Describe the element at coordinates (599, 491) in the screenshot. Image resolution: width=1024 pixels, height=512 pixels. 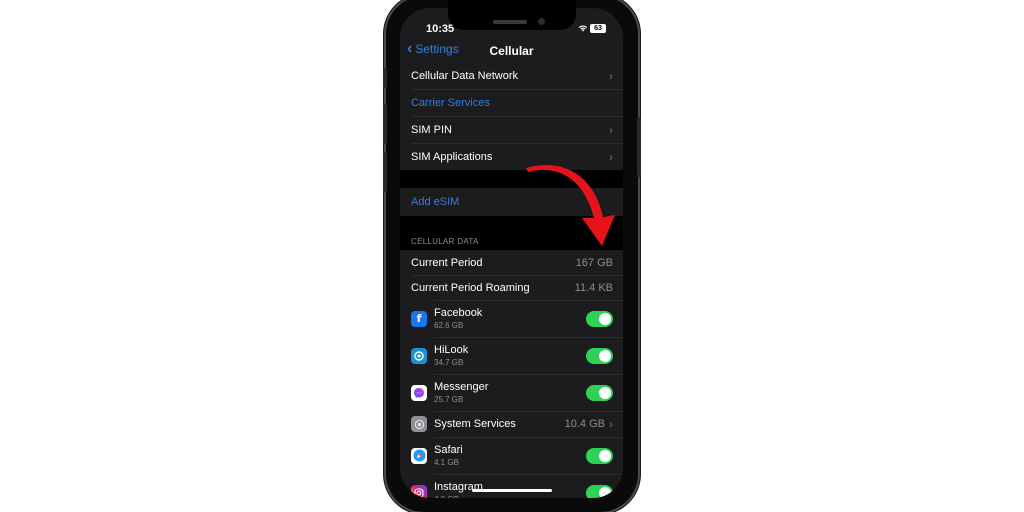
I see `instagram-data-toggle` at that location.